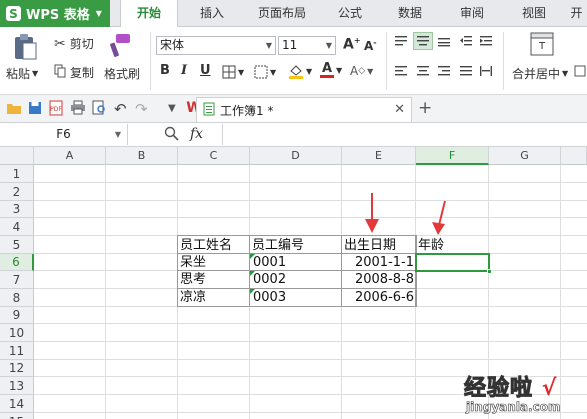 This screenshot has width=587, height=419. What do you see at coordinates (205, 70) in the screenshot?
I see `underline-icon: U` at bounding box center [205, 70].